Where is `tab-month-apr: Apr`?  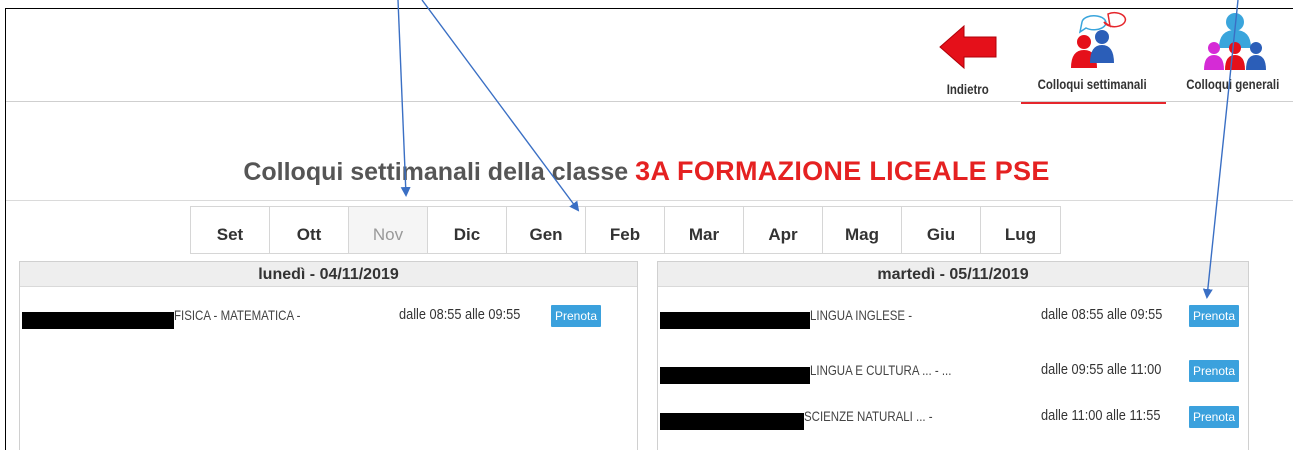 tab-month-apr: Apr is located at coordinates (783, 230).